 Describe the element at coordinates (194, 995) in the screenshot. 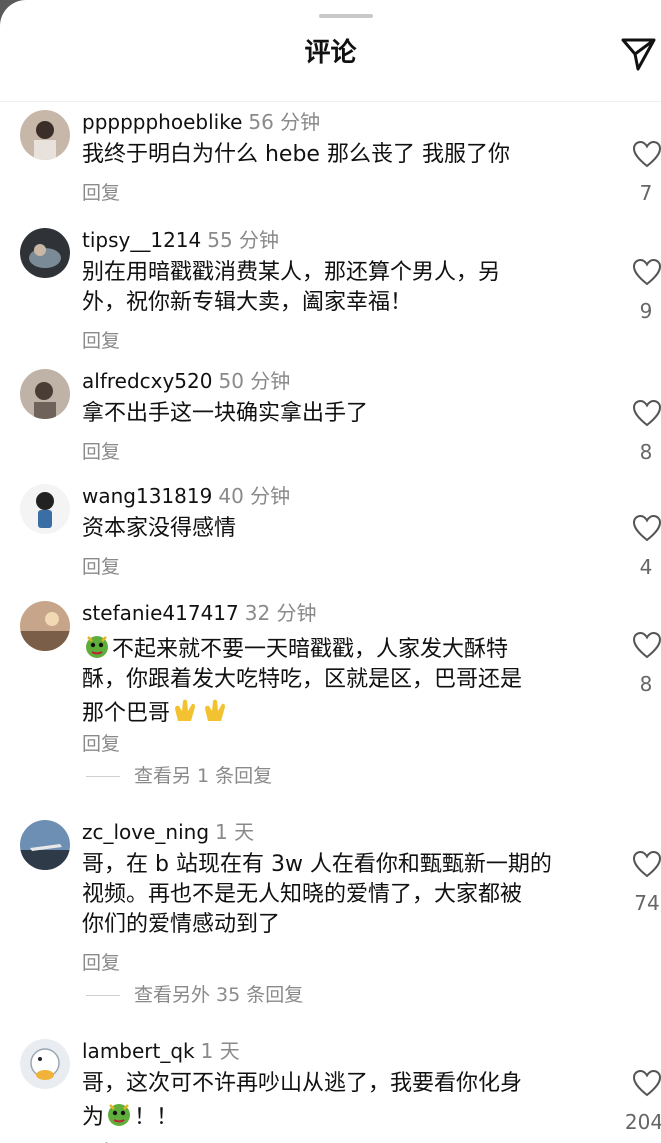

I see `view-more-replies: 查看另外 35 条回复` at that location.